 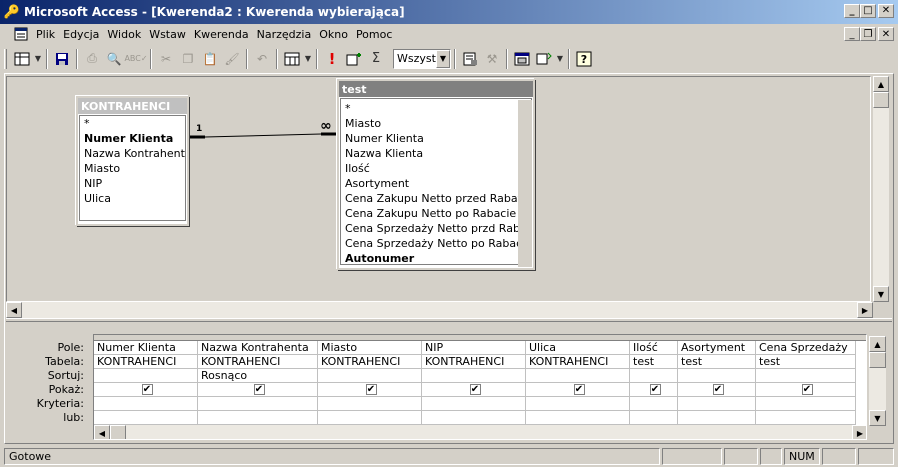 I want to click on num-lock-indicator: NUM, so click(x=802, y=456).